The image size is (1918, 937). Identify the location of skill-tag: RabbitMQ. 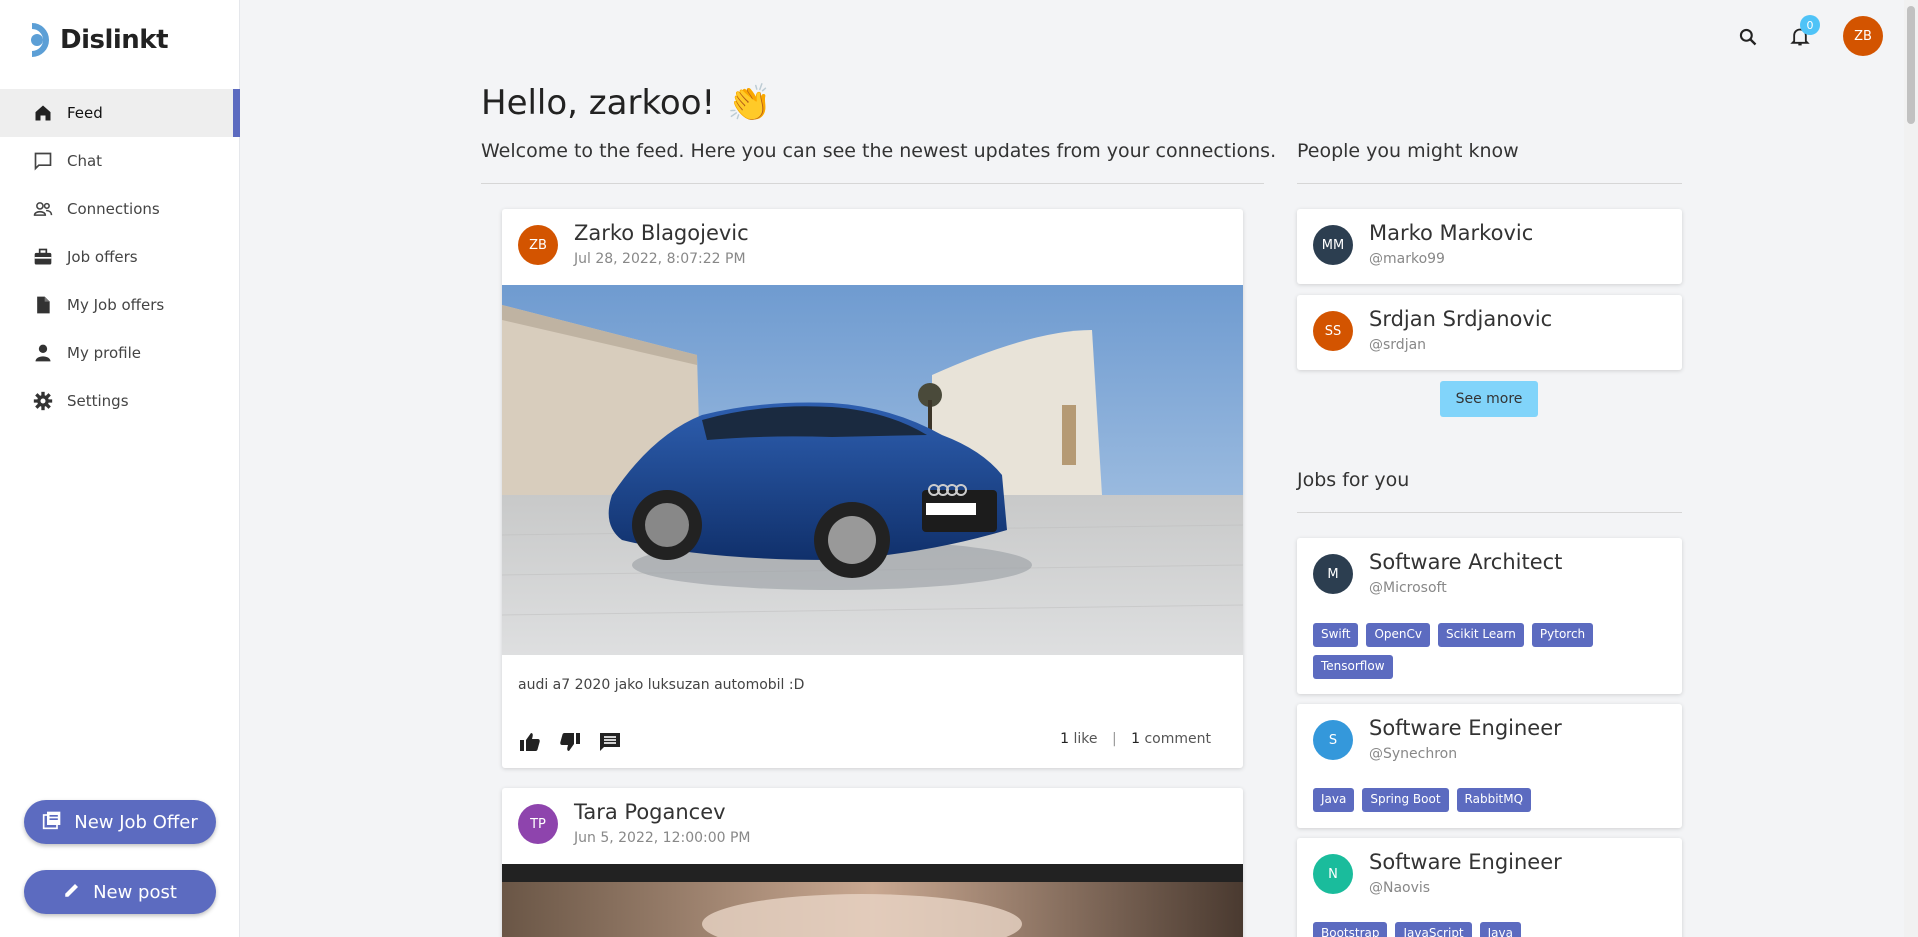
(1494, 800).